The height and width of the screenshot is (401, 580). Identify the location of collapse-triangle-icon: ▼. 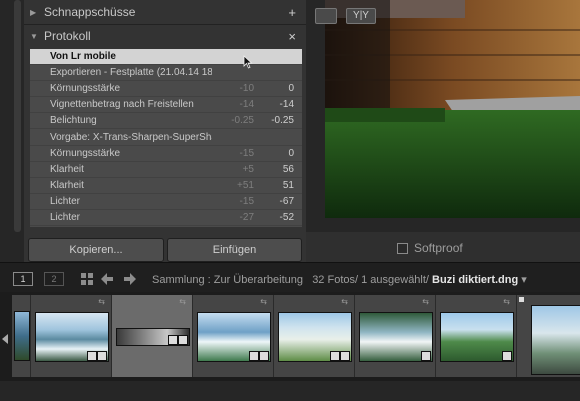
(34, 36).